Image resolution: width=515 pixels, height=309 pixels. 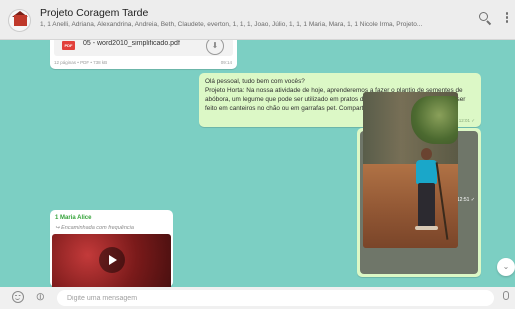 What do you see at coordinates (73, 218) in the screenshot?
I see `sender-name: 1 Maria Alice` at bounding box center [73, 218].